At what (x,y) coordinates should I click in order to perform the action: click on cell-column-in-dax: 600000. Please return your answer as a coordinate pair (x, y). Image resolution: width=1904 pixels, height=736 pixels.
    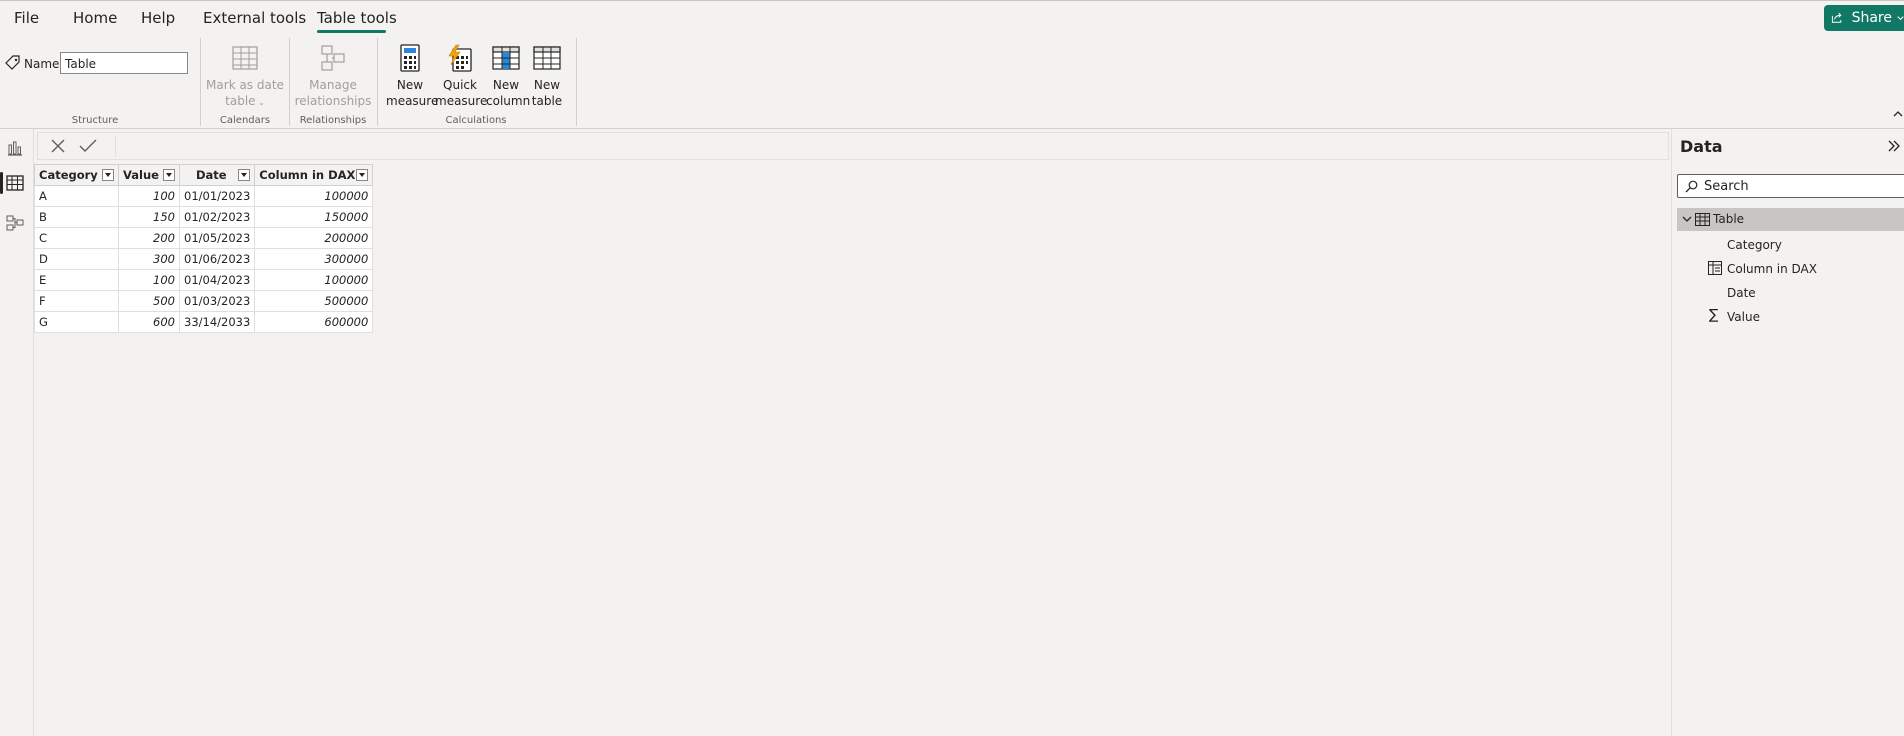
    Looking at the image, I should click on (314, 322).